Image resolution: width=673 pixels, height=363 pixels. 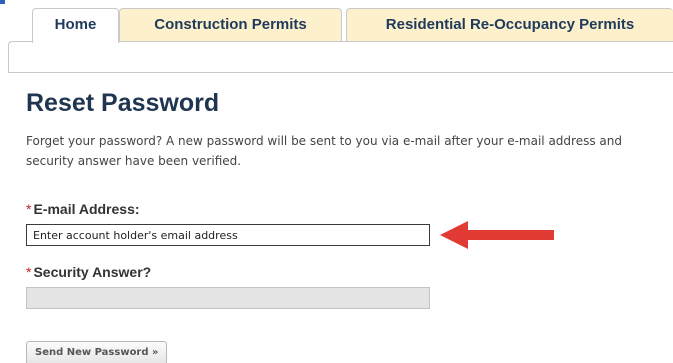 What do you see at coordinates (2, 2) in the screenshot?
I see `corner-mark` at bounding box center [2, 2].